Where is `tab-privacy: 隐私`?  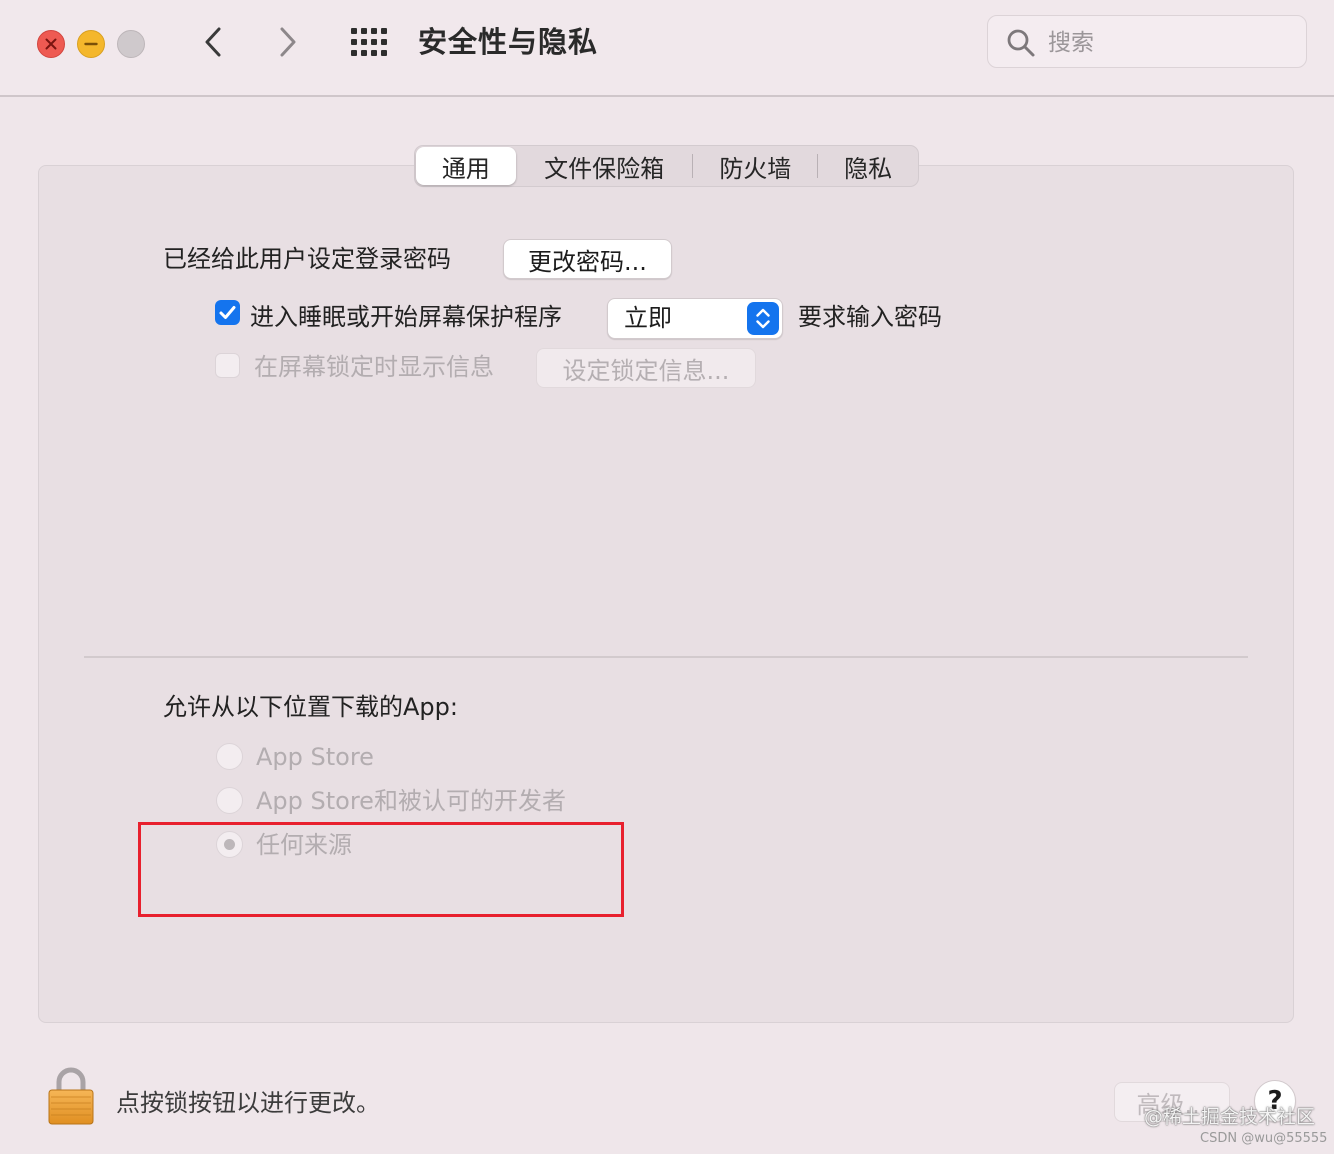 tab-privacy: 隐私 is located at coordinates (868, 166).